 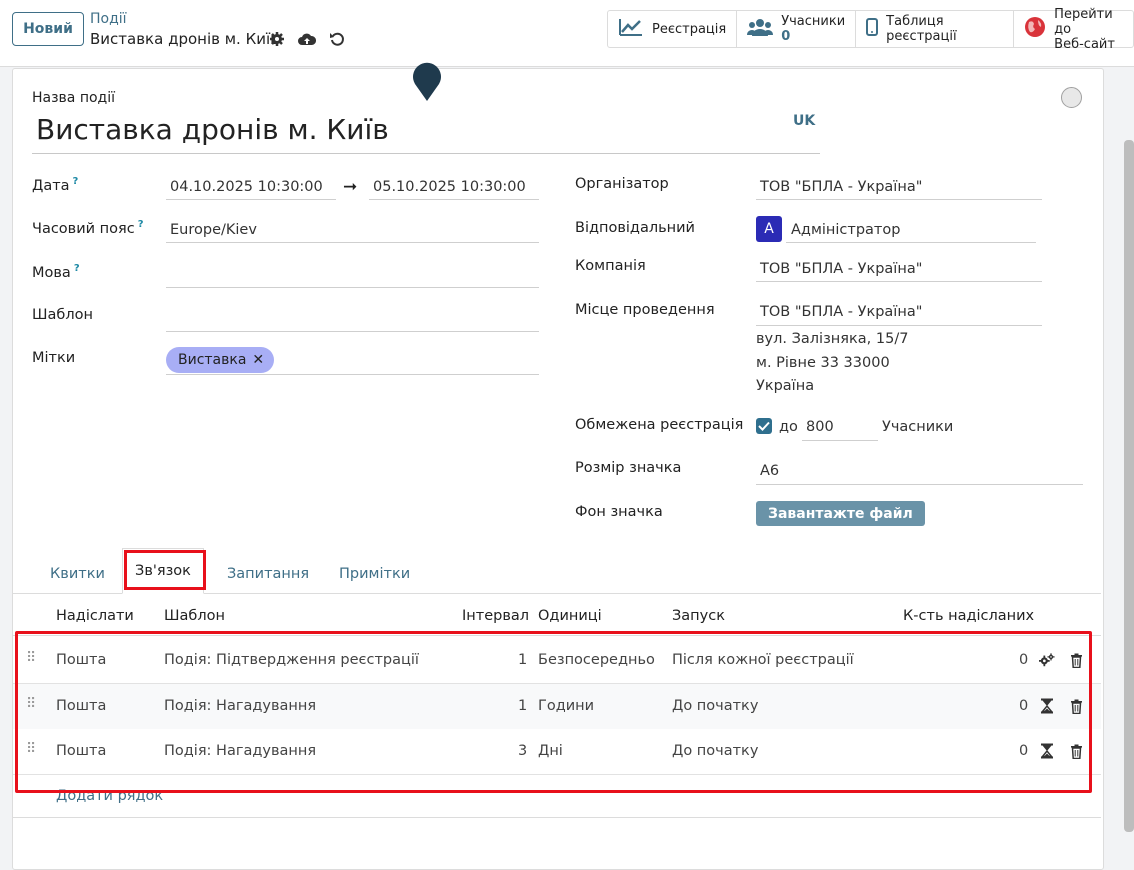 What do you see at coordinates (454, 199) in the screenshot?
I see `date-end-underline` at bounding box center [454, 199].